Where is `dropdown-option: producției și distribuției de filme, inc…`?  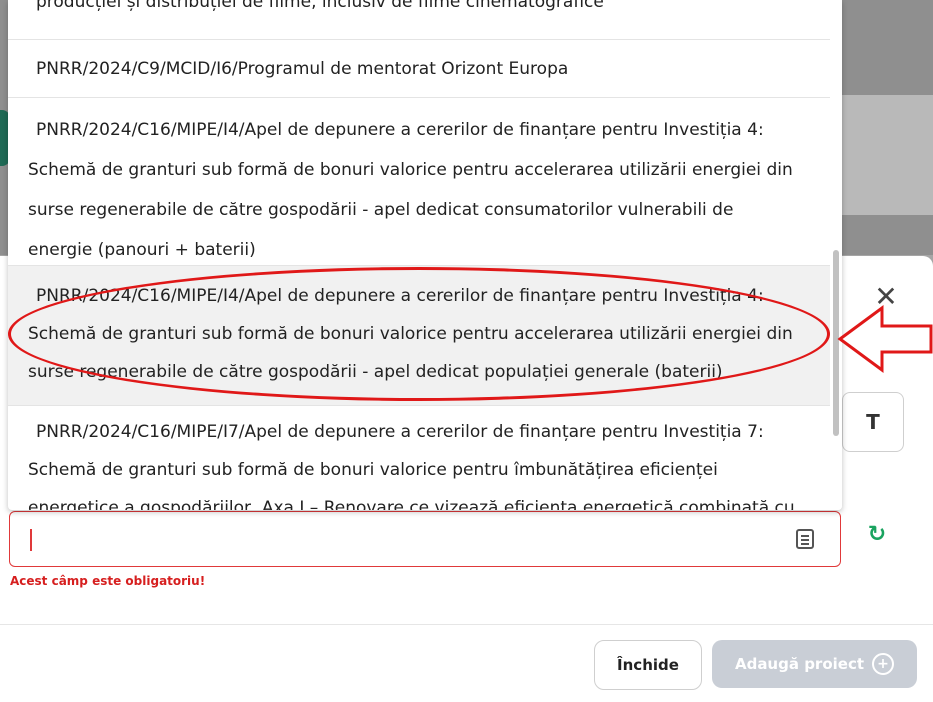
dropdown-option: producției și distribuției de filme, inc… is located at coordinates (419, 20).